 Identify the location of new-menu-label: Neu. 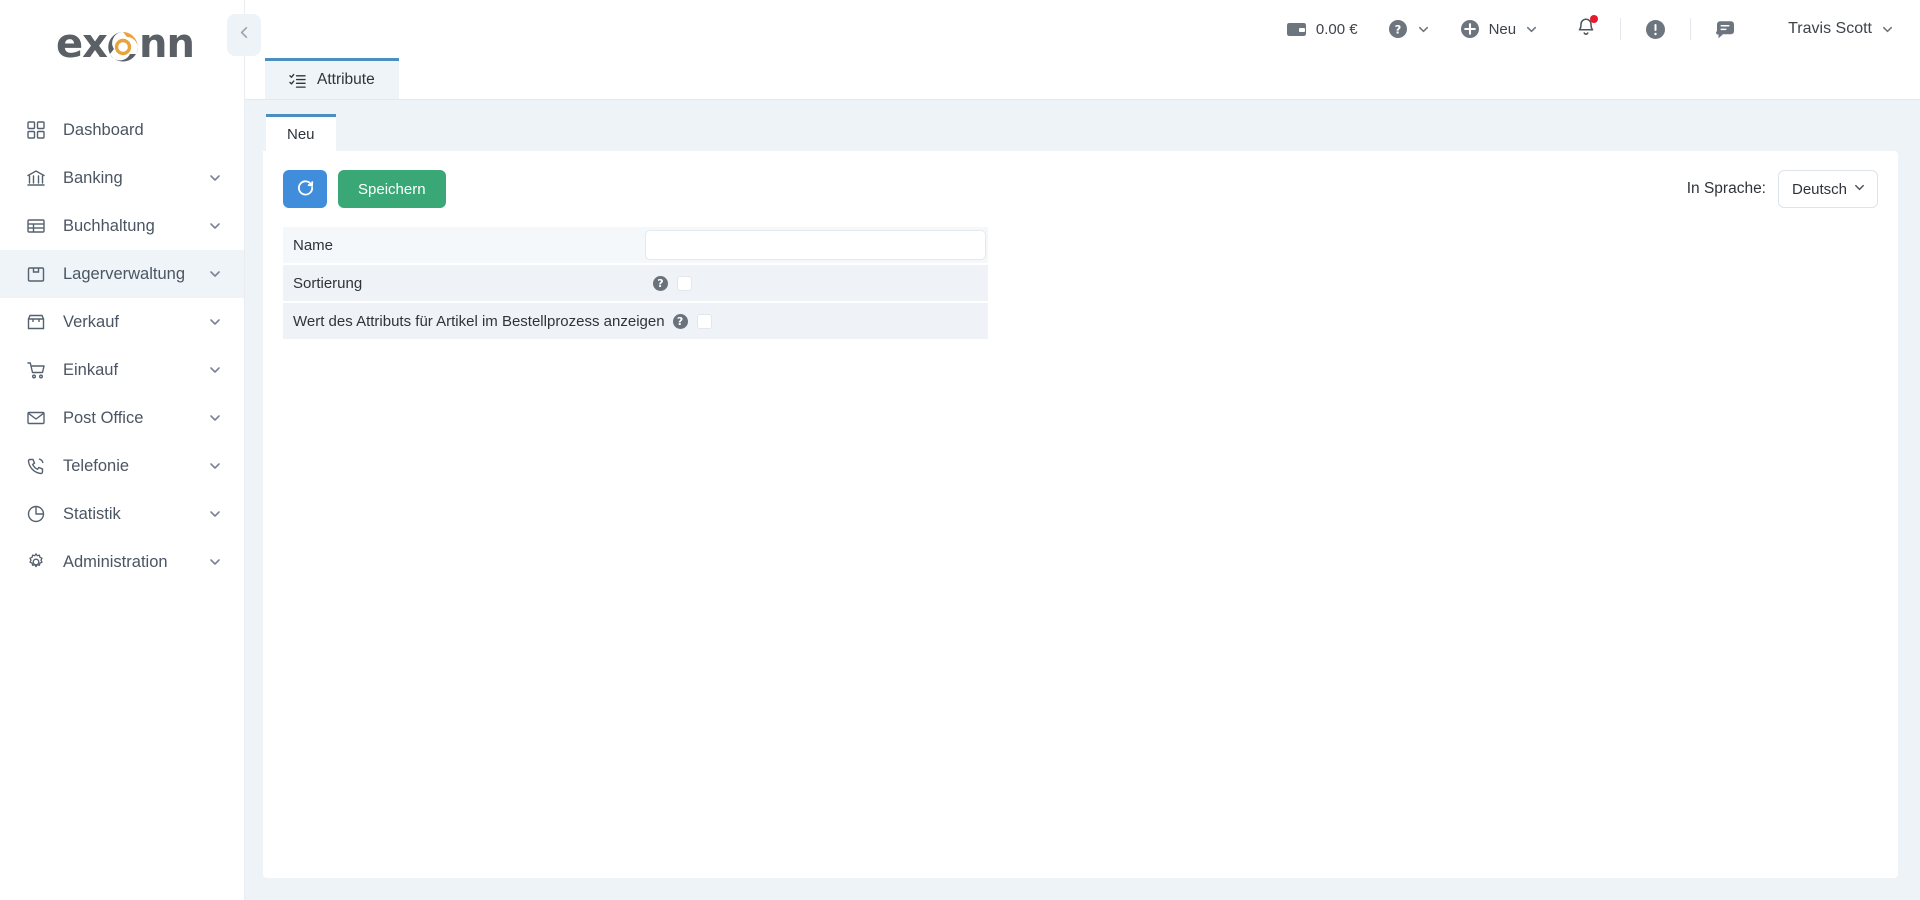
(1502, 29).